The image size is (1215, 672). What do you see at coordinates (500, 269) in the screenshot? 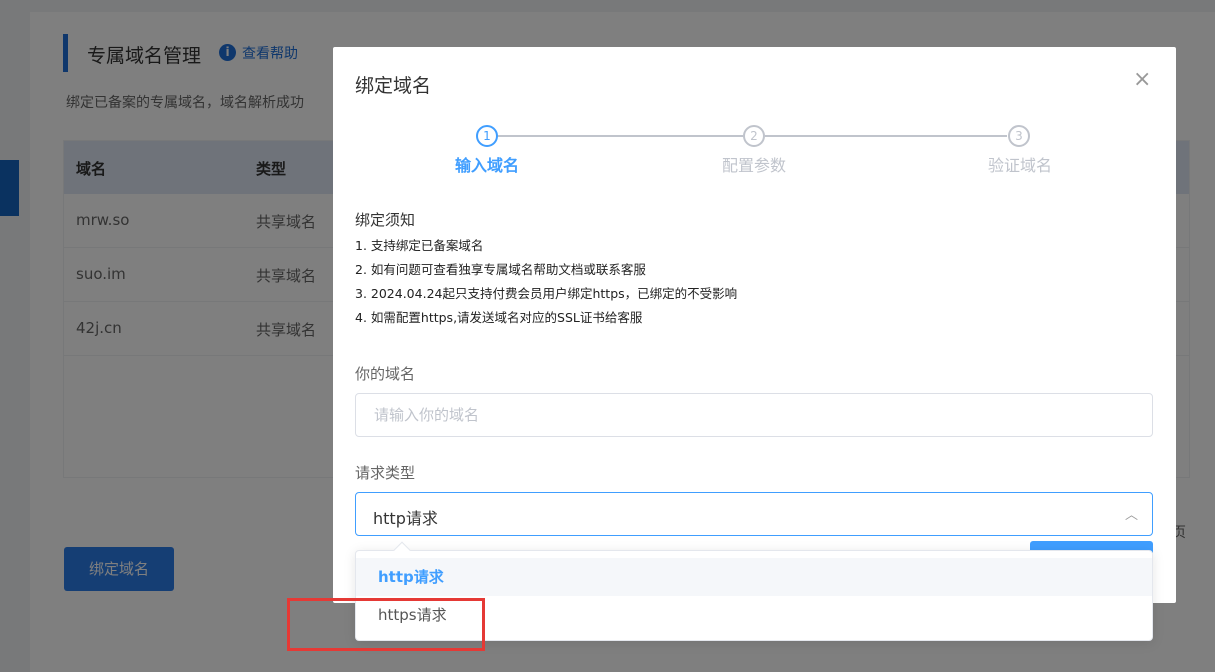
I see `notice-item: 2. 如有问题可查看独享专属域名帮助文档或联系客服` at bounding box center [500, 269].